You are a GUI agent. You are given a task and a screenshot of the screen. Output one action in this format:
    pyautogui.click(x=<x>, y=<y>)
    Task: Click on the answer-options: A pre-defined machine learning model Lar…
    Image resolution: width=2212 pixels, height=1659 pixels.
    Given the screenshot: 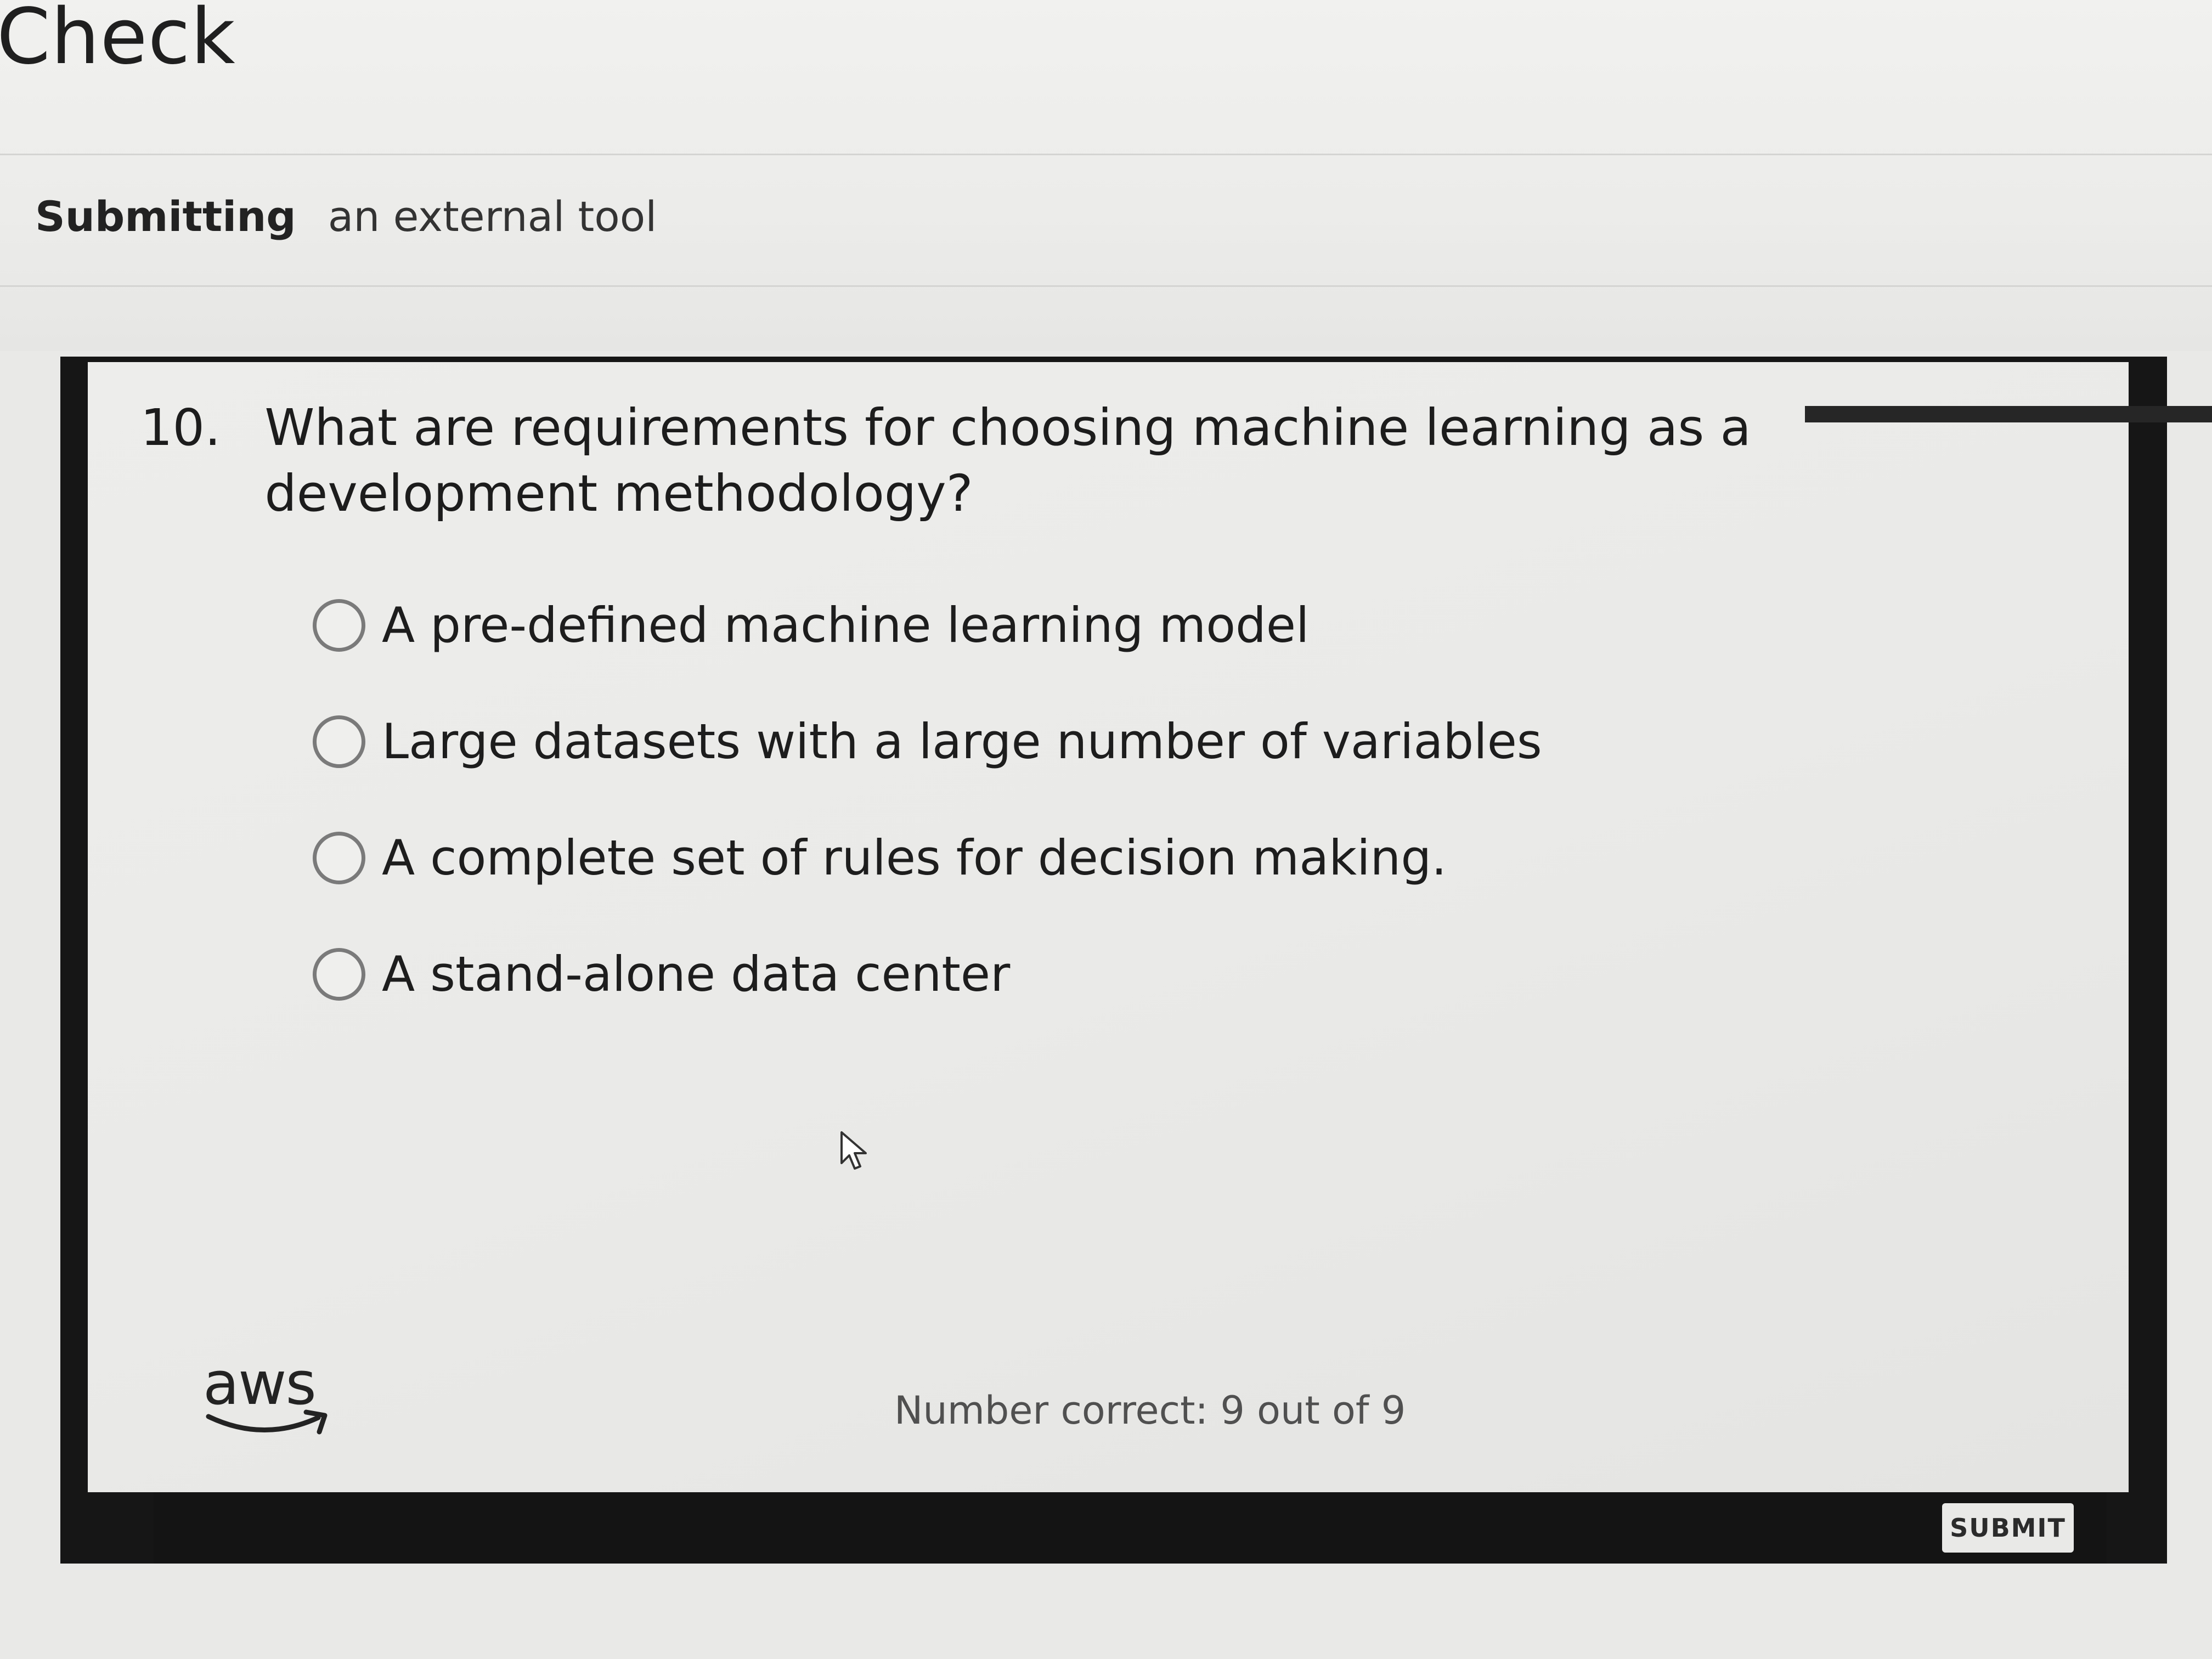 What is the action you would take?
    pyautogui.click(x=928, y=800)
    